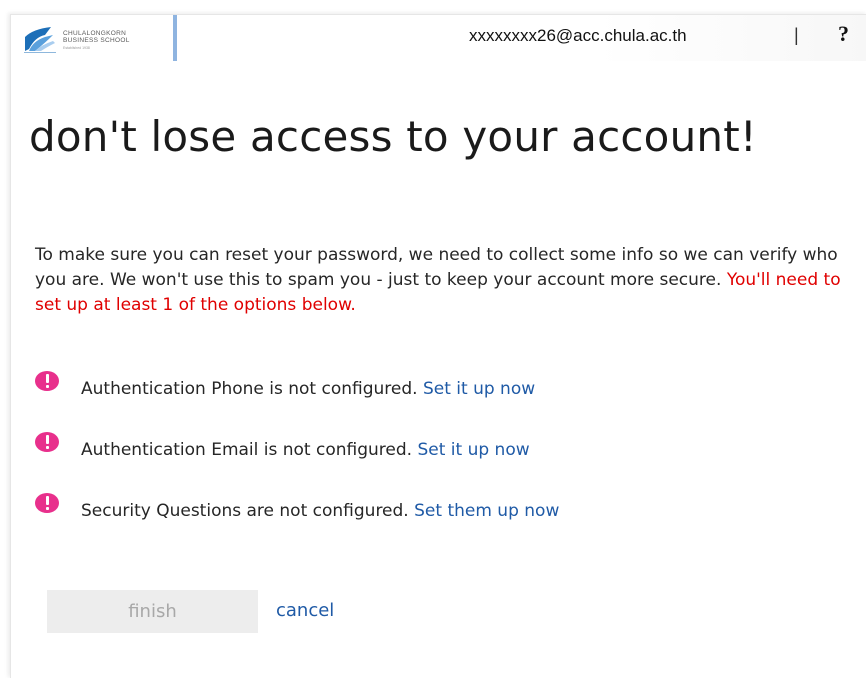  I want to click on chula-logo-icon, so click(40, 42).